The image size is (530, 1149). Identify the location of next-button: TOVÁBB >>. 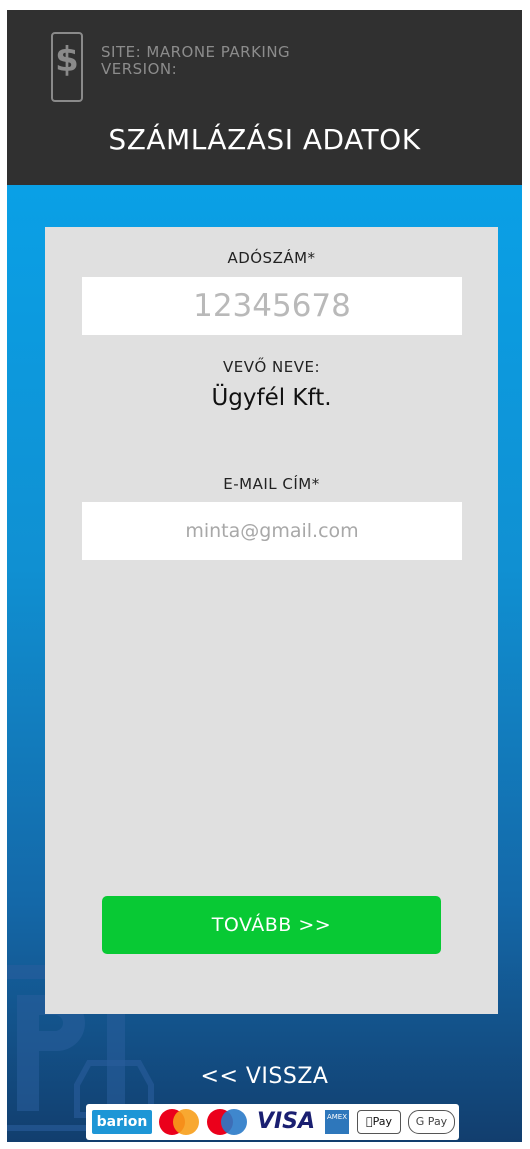
(271, 925).